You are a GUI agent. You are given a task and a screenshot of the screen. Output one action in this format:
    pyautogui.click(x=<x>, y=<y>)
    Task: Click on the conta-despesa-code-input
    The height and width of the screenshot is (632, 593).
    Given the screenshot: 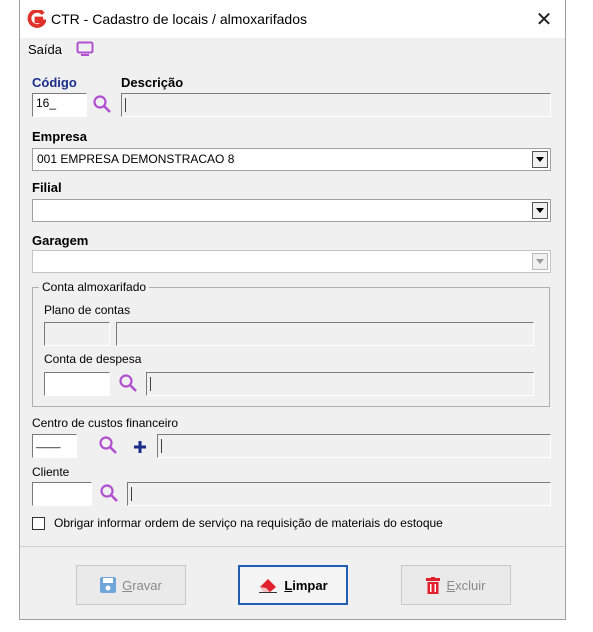 What is the action you would take?
    pyautogui.click(x=77, y=384)
    